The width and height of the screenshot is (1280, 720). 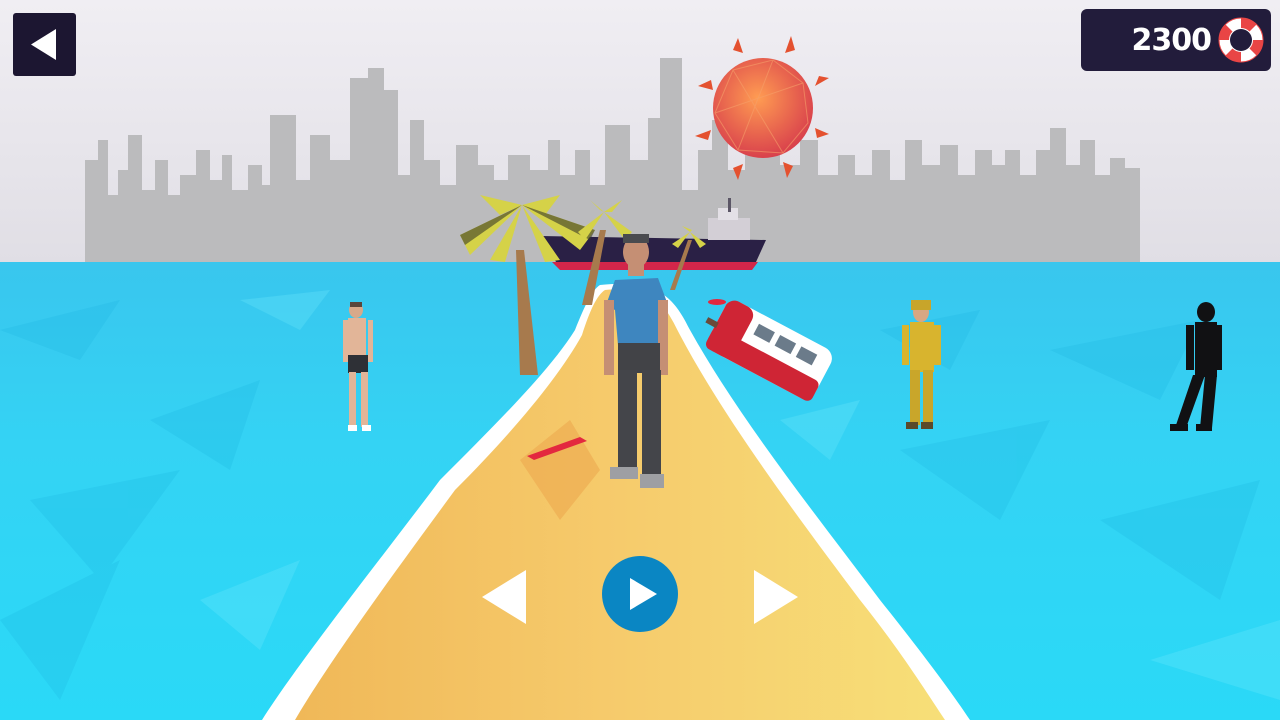 I want to click on lifebuoy-icon, so click(x=1241, y=40).